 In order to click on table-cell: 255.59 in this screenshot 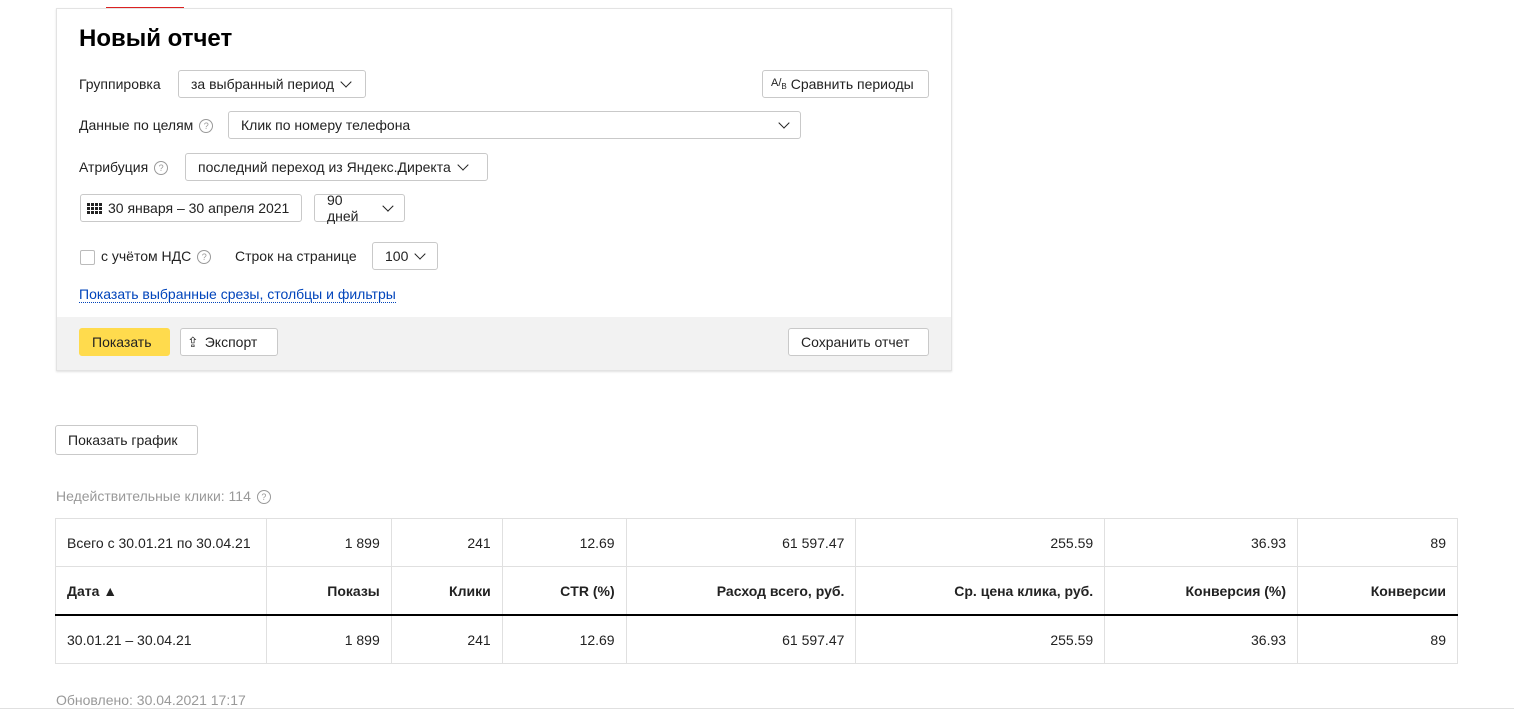, I will do `click(980, 639)`.